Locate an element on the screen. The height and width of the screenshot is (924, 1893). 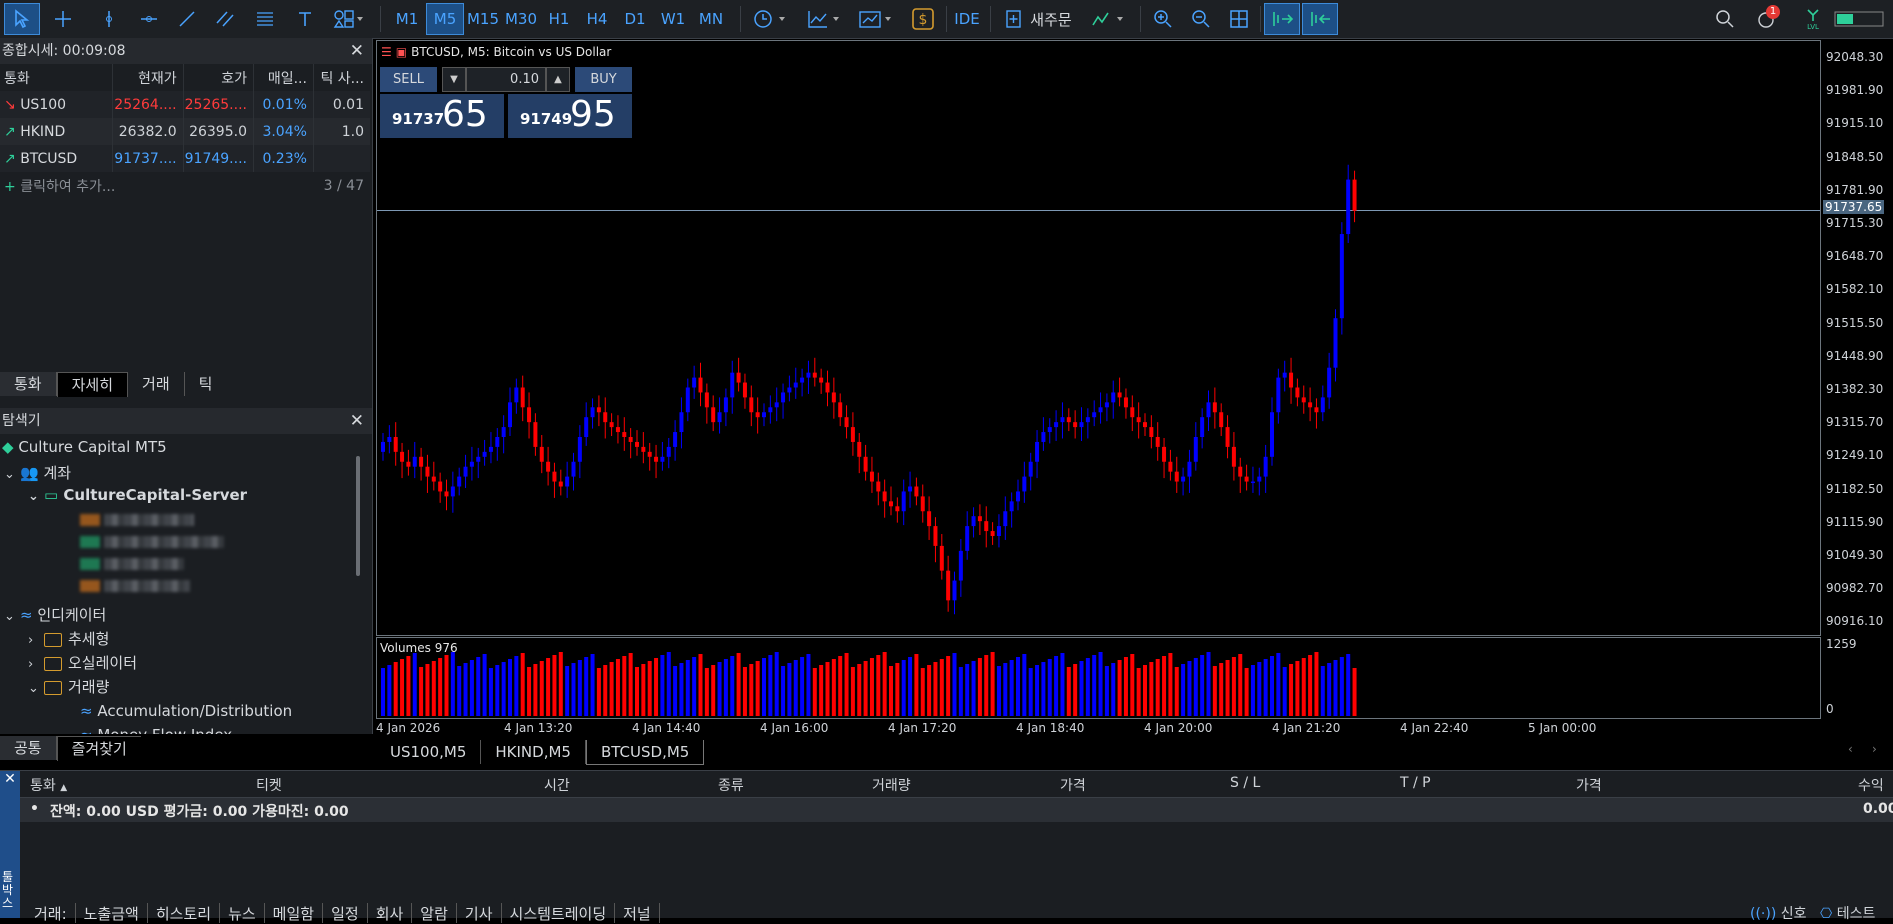
auto-scroll-icon is located at coordinates (1282, 19).